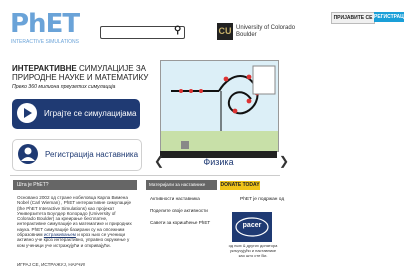 This screenshot has height=269, width=404. I want to click on logo-wordmark: PhET, so click(45, 24).